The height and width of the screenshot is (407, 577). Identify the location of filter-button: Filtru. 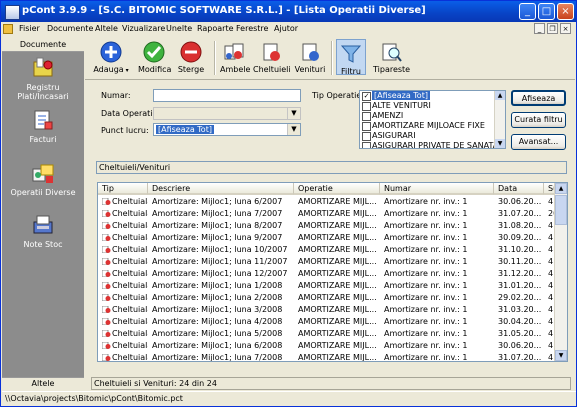
(351, 57).